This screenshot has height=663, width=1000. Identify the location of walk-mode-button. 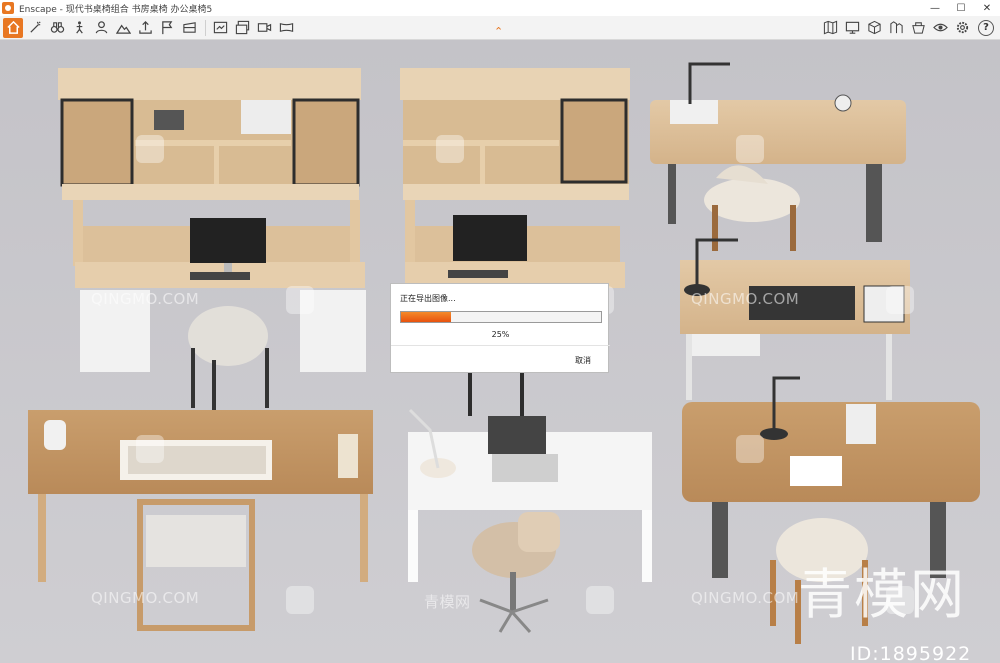
(79, 28).